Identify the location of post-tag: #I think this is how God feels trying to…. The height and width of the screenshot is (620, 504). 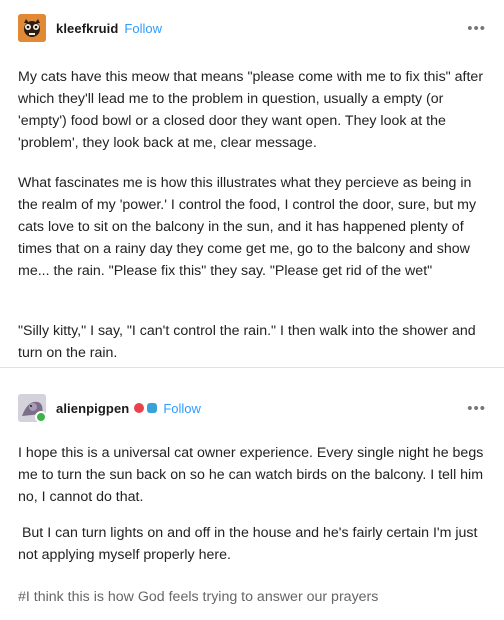
(254, 597).